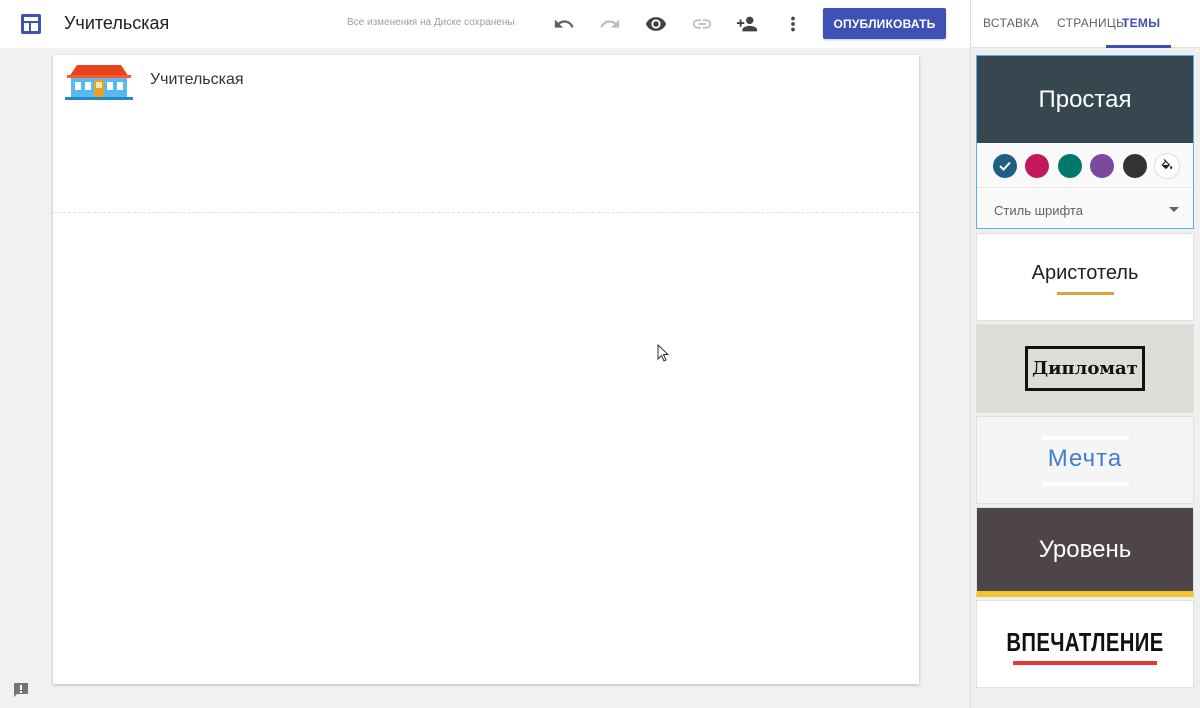  I want to click on mouse-cursor-icon, so click(663, 355).